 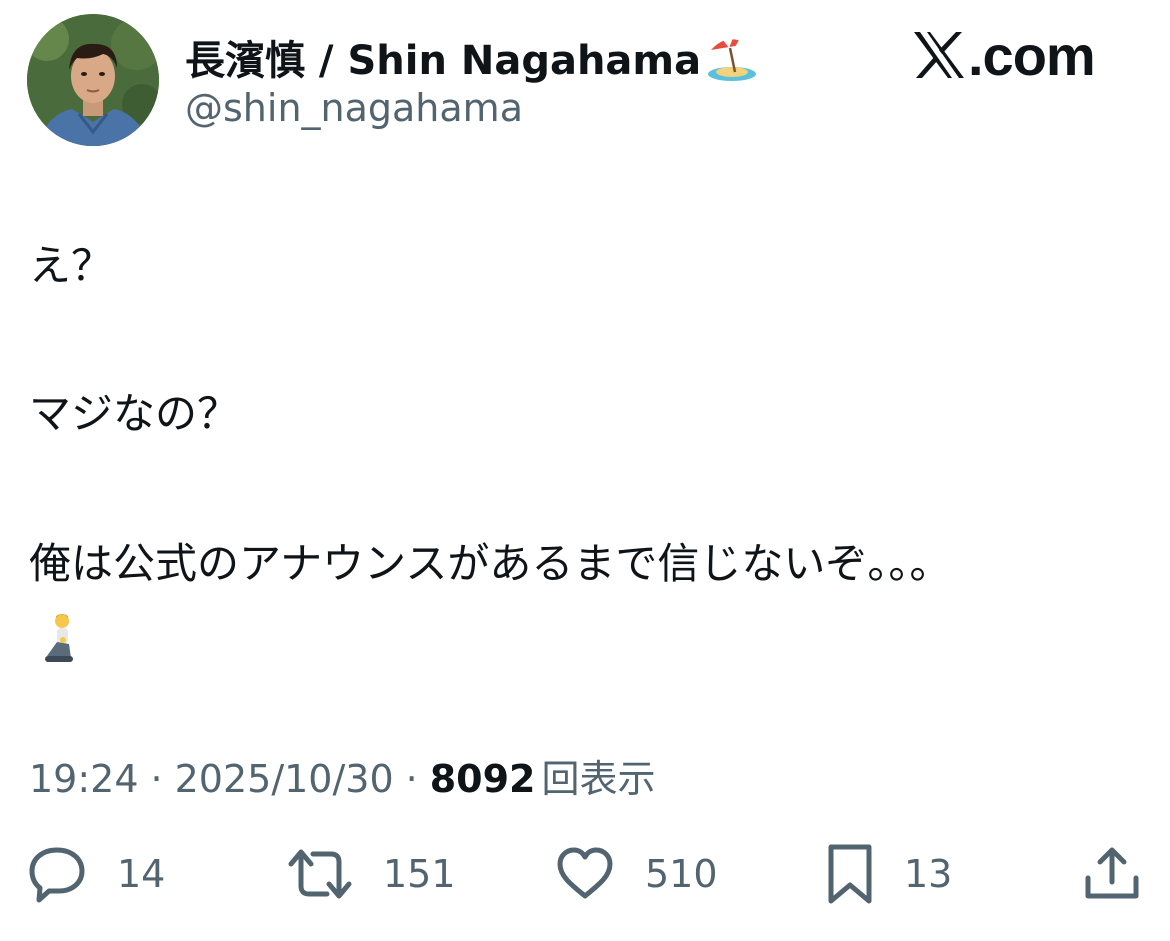 I want to click on tweet-meta: 19:24 · 2025/10/30 · 8092 回表示, so click(x=342, y=775).